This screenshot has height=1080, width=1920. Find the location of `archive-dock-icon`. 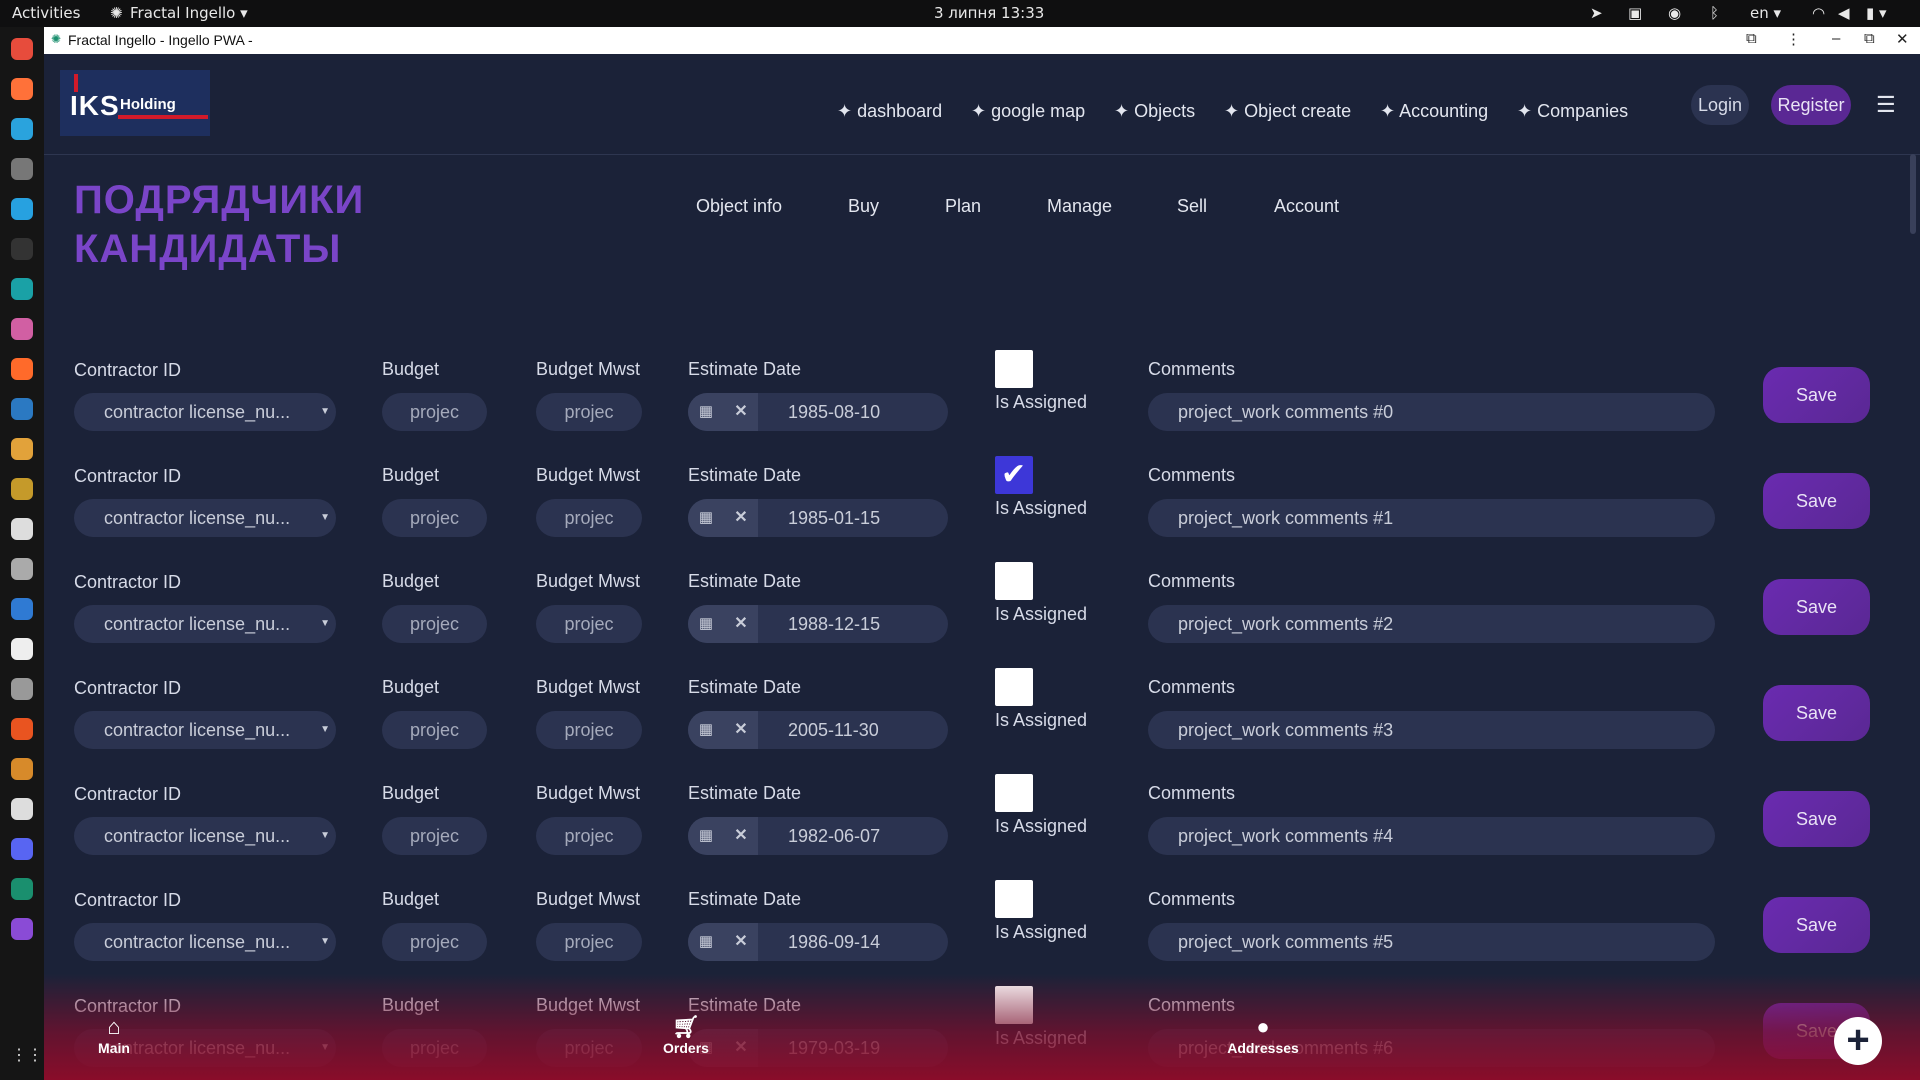

archive-dock-icon is located at coordinates (22, 449).